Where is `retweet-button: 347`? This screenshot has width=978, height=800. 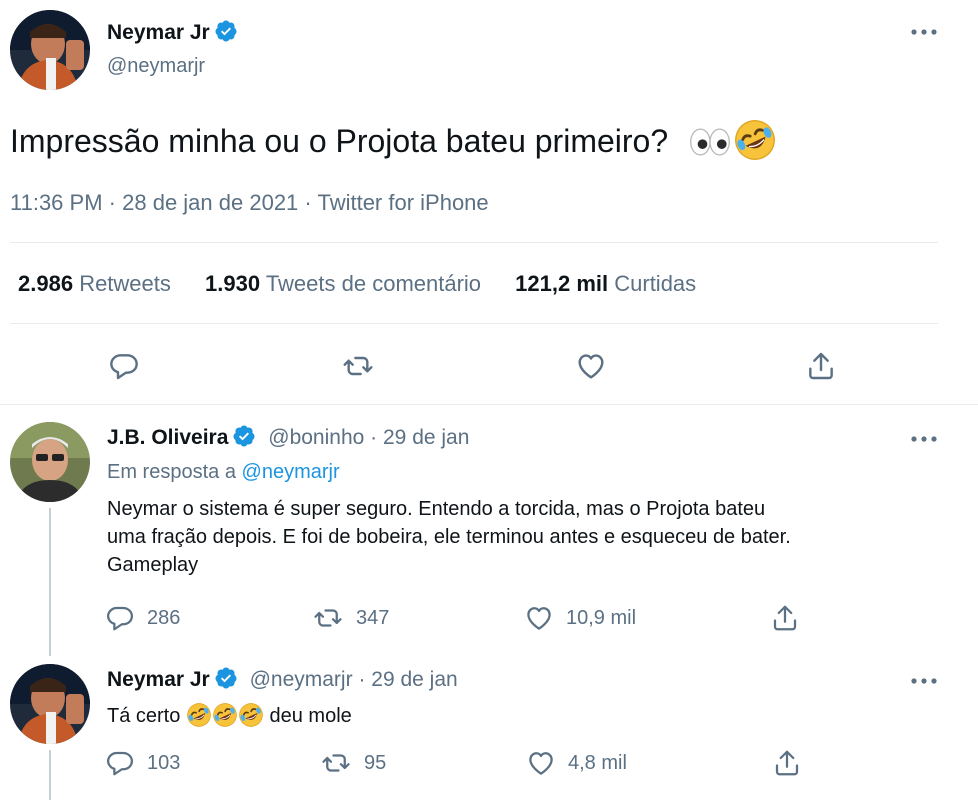
retweet-button: 347 is located at coordinates (350, 618).